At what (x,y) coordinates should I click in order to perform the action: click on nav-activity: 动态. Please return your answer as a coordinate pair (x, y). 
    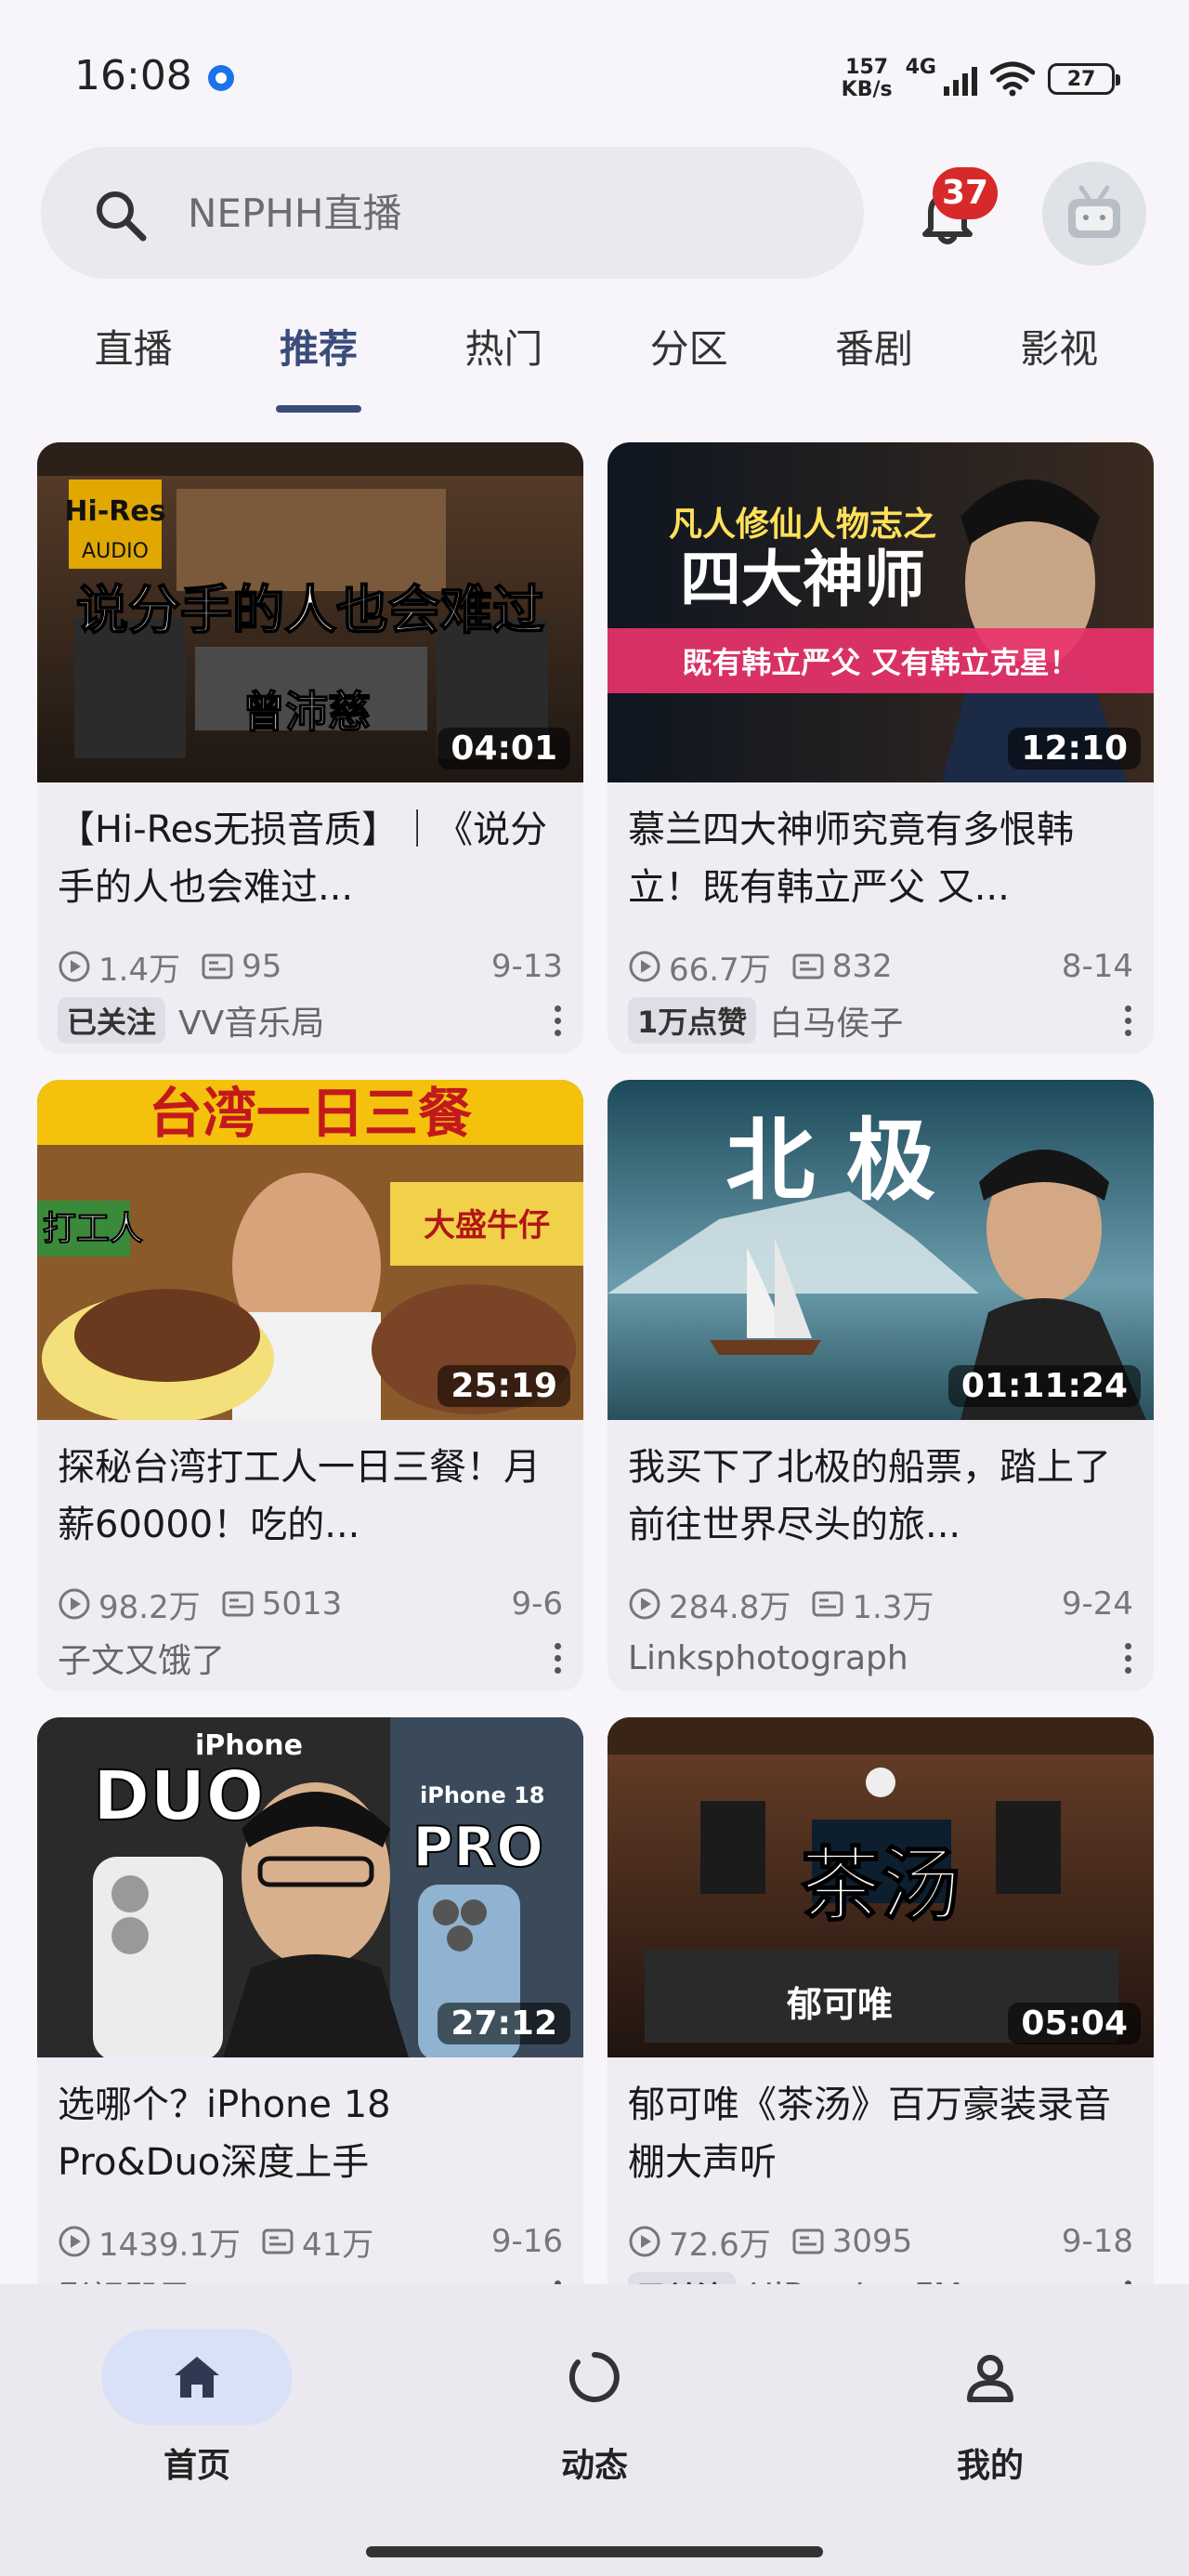
    Looking at the image, I should click on (594, 2408).